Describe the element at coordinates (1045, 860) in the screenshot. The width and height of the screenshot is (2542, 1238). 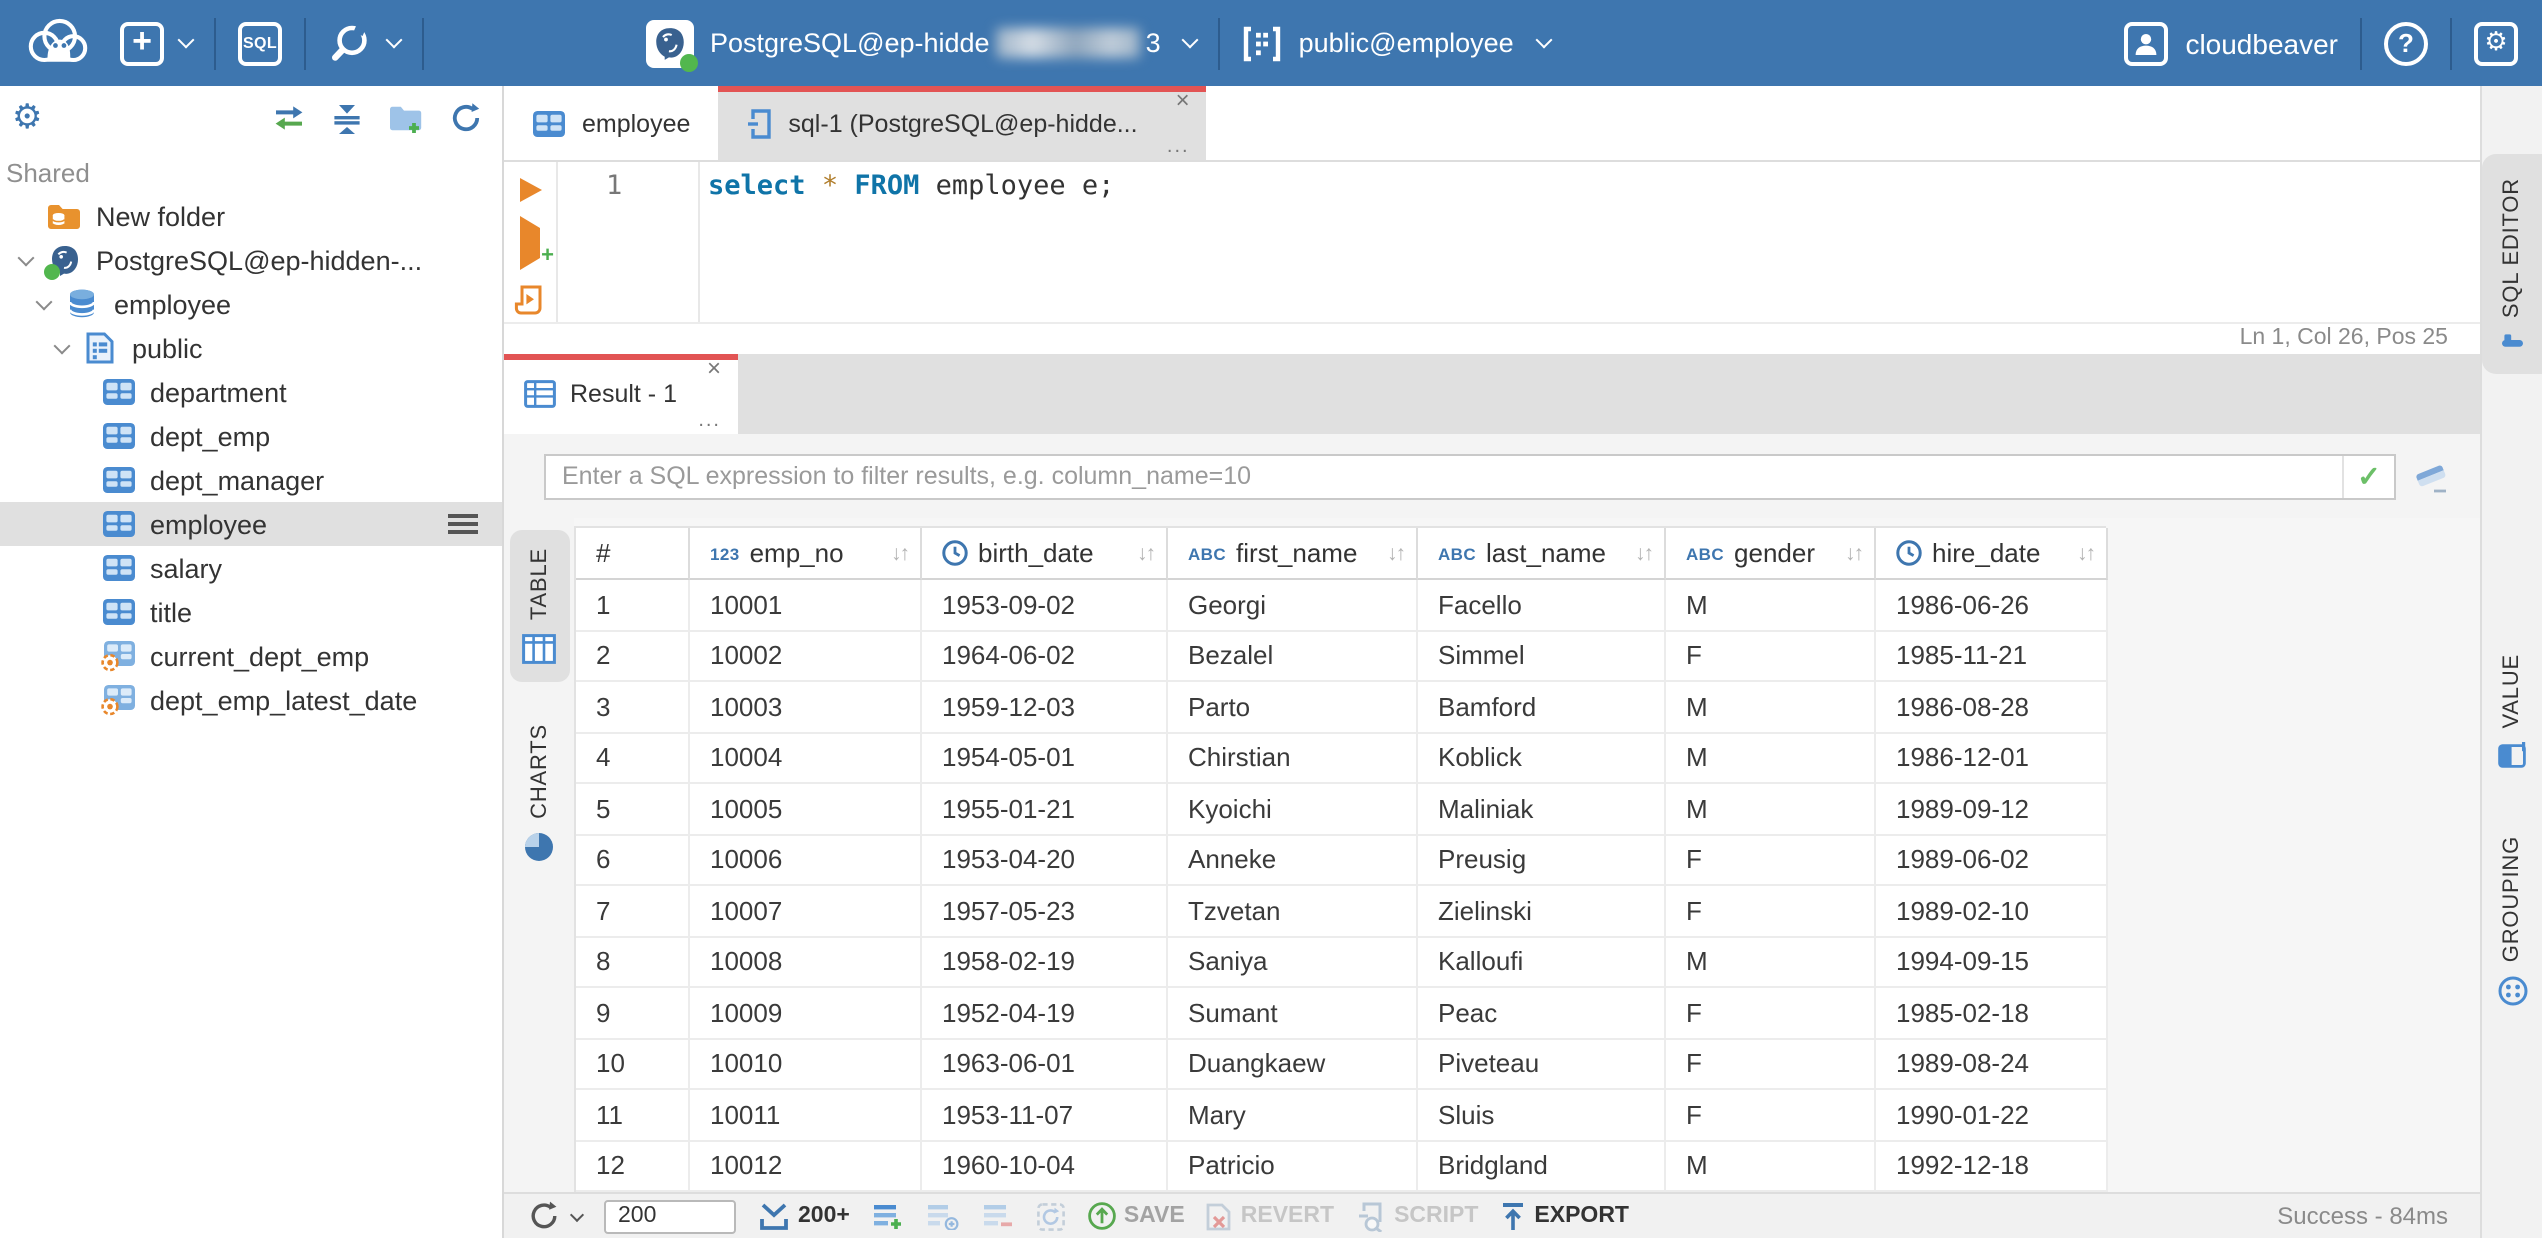
I see `cell-birth-date: 1953-04-20` at that location.